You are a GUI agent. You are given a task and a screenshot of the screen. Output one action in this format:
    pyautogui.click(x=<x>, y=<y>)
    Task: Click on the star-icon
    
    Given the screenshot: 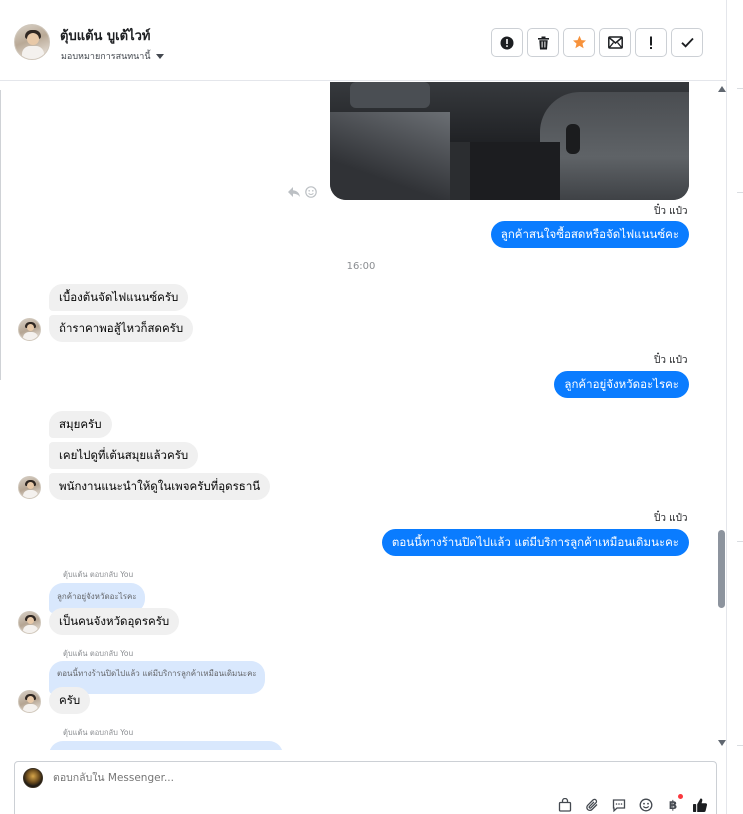 What is the action you would take?
    pyautogui.click(x=579, y=42)
    